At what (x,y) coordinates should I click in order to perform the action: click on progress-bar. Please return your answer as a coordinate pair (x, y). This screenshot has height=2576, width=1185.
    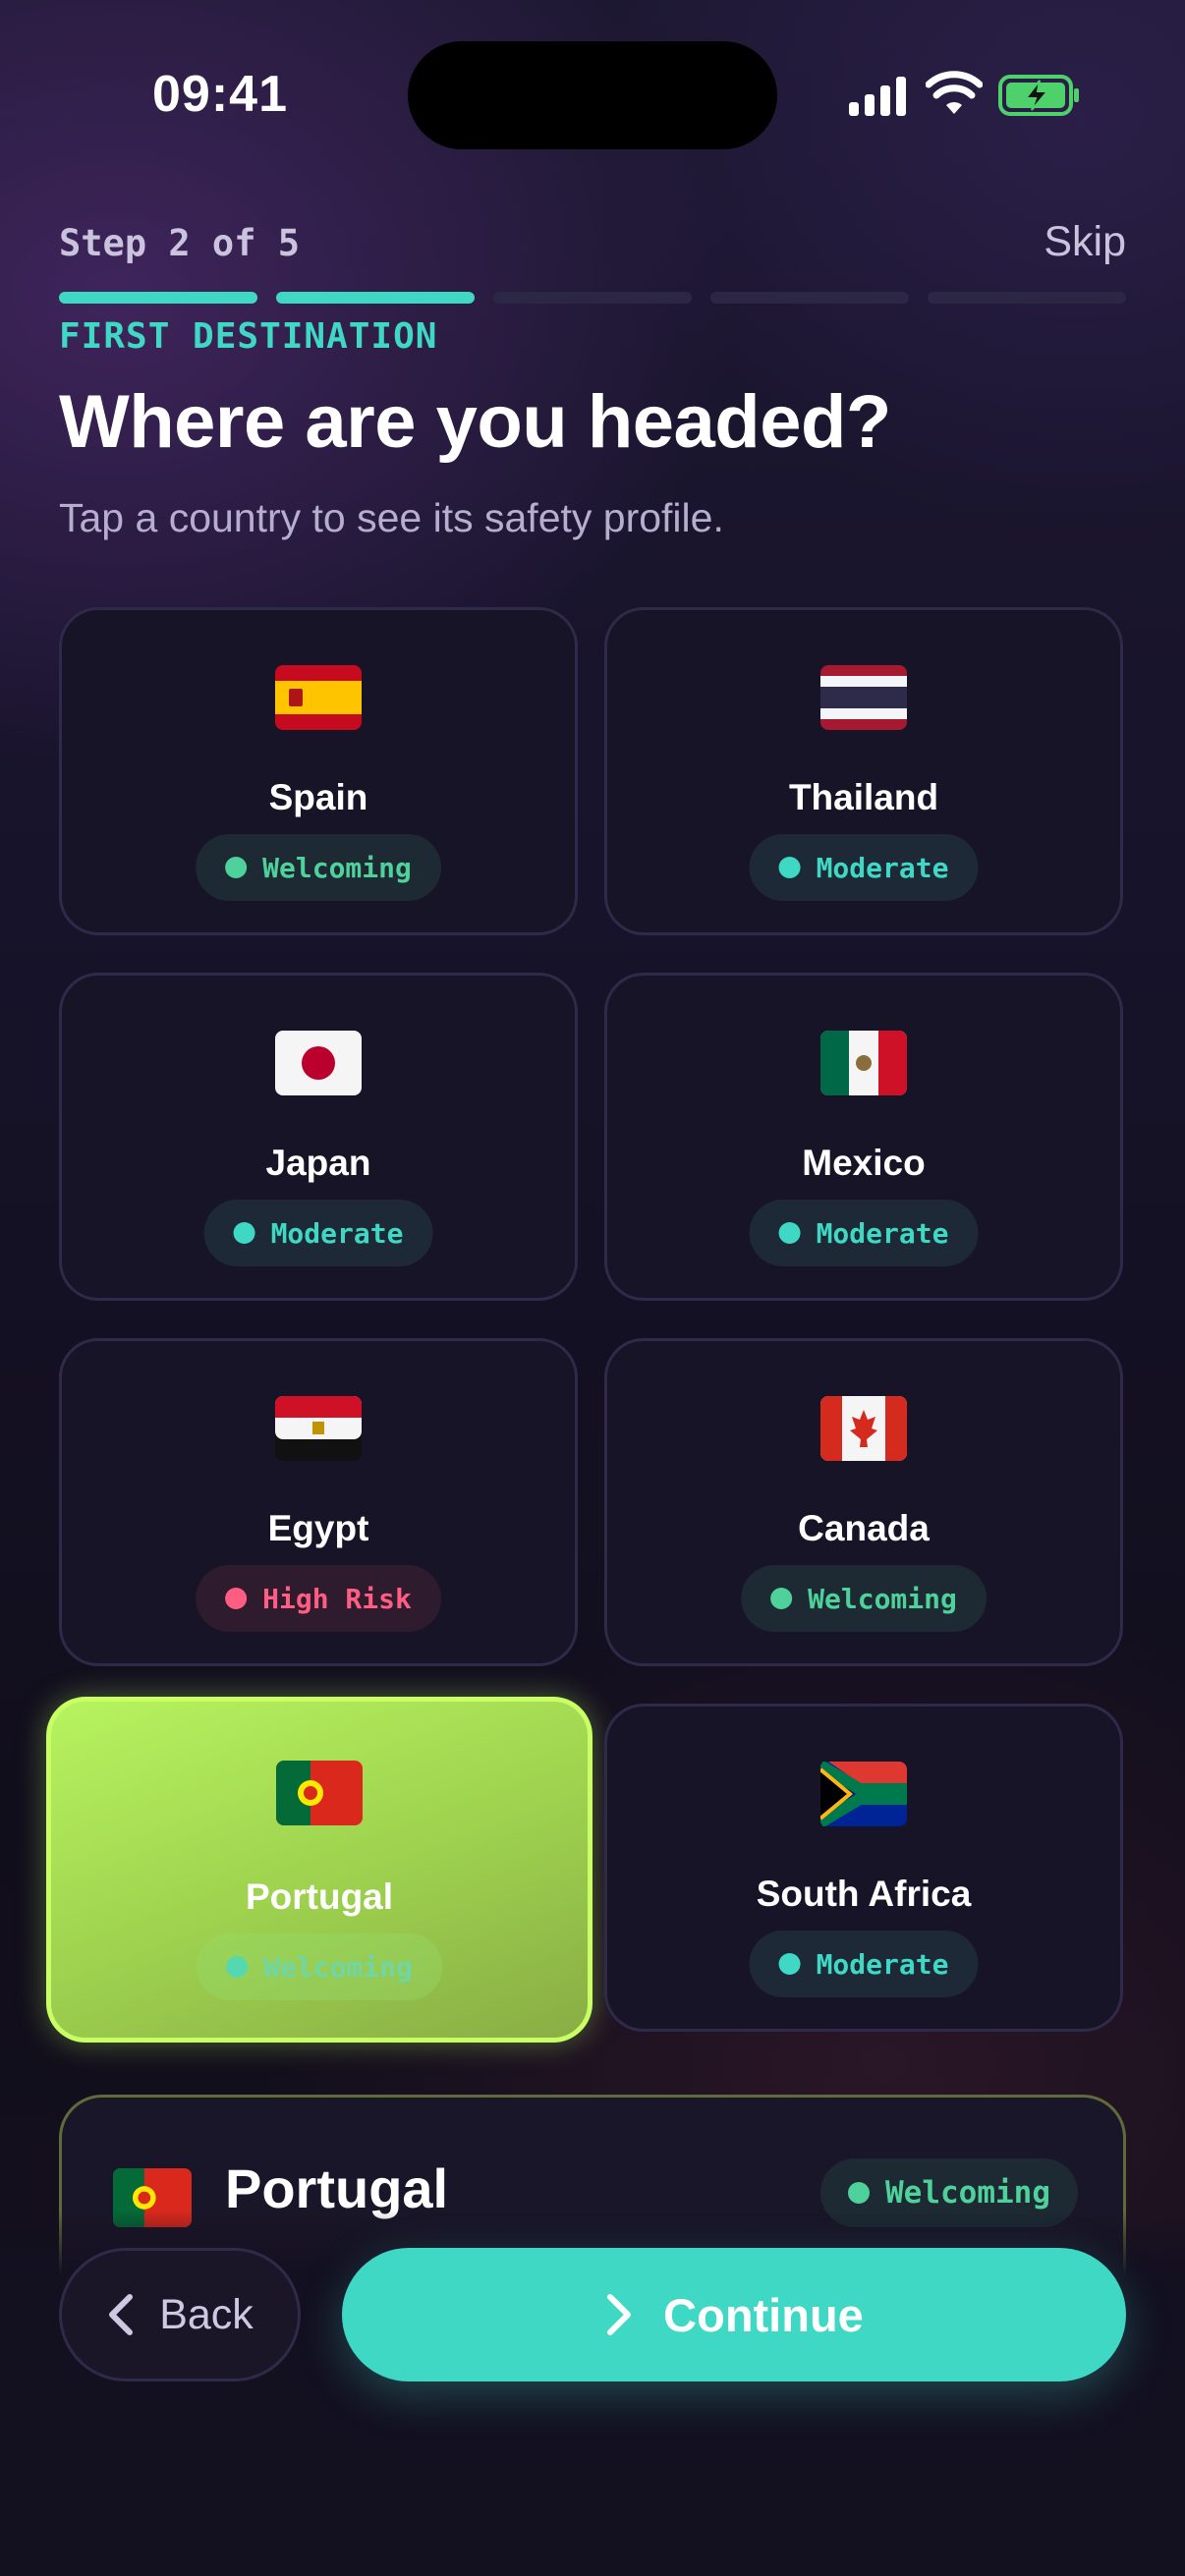
    Looking at the image, I should click on (592, 298).